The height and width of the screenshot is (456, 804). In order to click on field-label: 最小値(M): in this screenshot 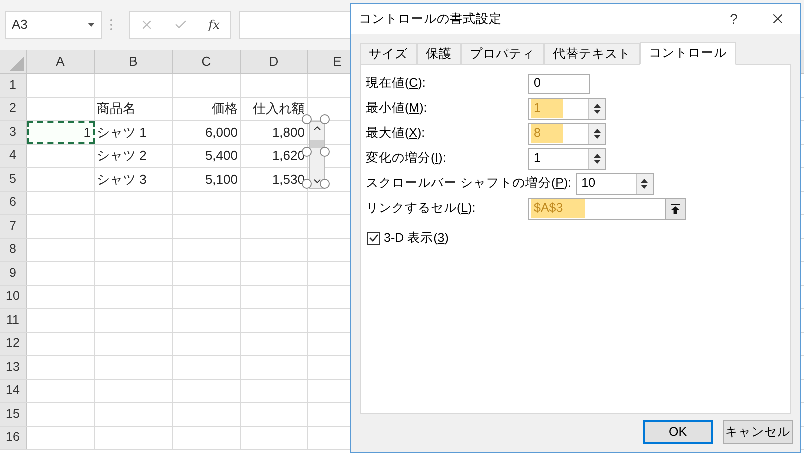, I will do `click(397, 109)`.